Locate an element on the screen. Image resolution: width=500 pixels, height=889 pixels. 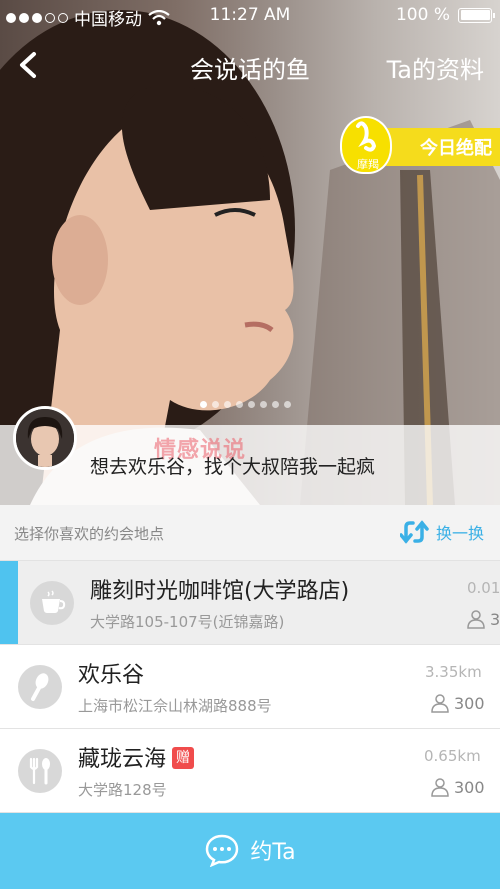
battery-icon is located at coordinates (476, 15).